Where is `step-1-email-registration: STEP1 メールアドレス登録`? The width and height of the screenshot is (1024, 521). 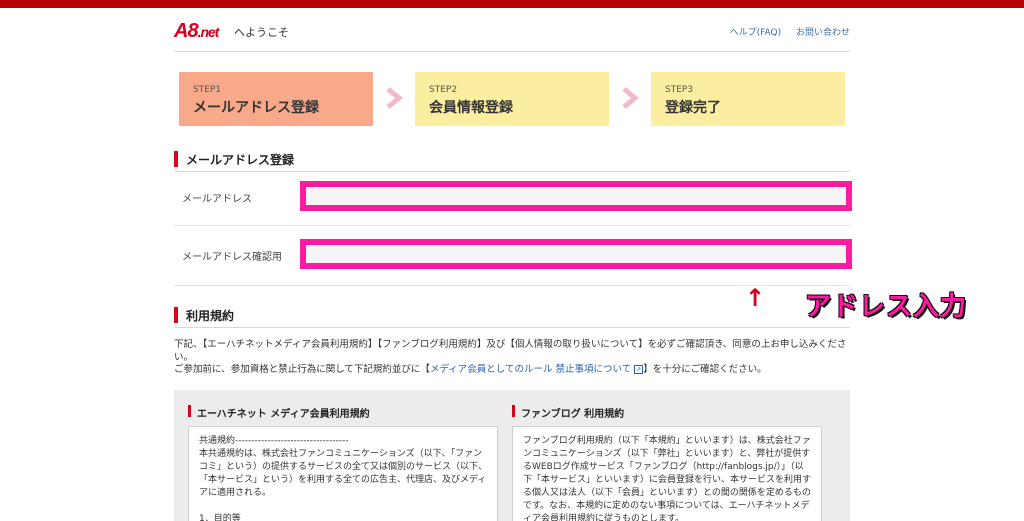 step-1-email-registration: STEP1 メールアドレス登録 is located at coordinates (276, 99).